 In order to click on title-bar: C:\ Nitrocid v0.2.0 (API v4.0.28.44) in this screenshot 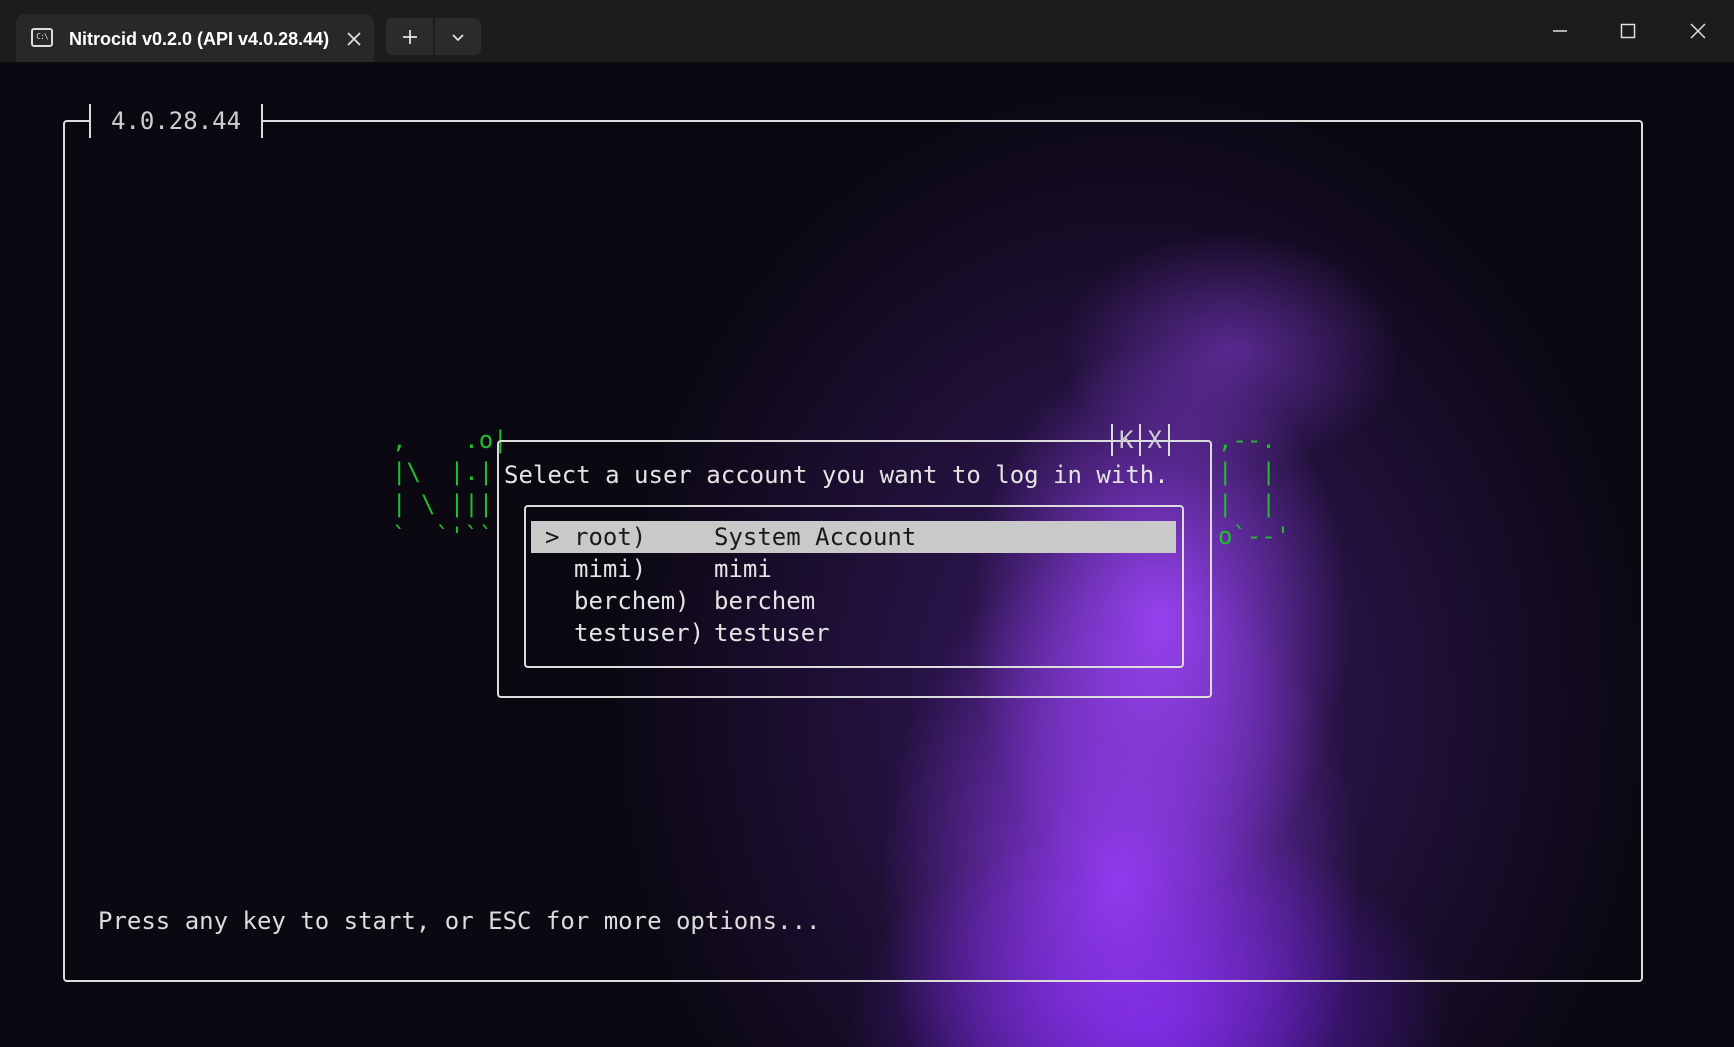, I will do `click(867, 33)`.